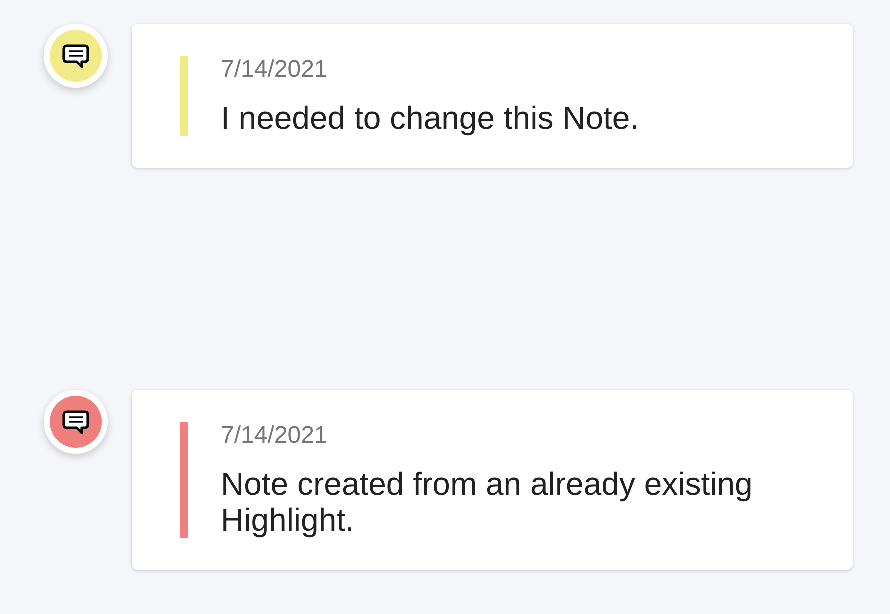 The height and width of the screenshot is (614, 890). I want to click on note-text: Note created from an already existing Highlight., so click(487, 502).